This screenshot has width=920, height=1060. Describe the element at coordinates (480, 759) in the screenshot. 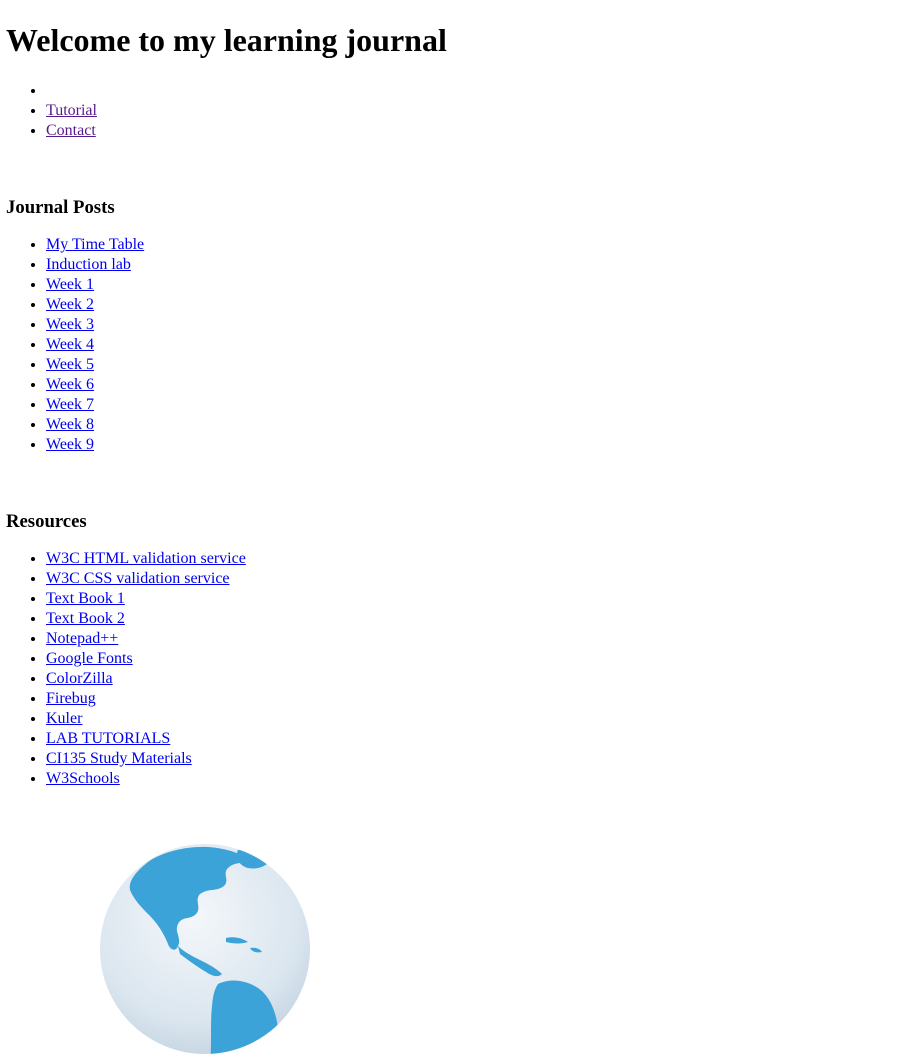

I see `list-item: CI135 Study Materials` at that location.